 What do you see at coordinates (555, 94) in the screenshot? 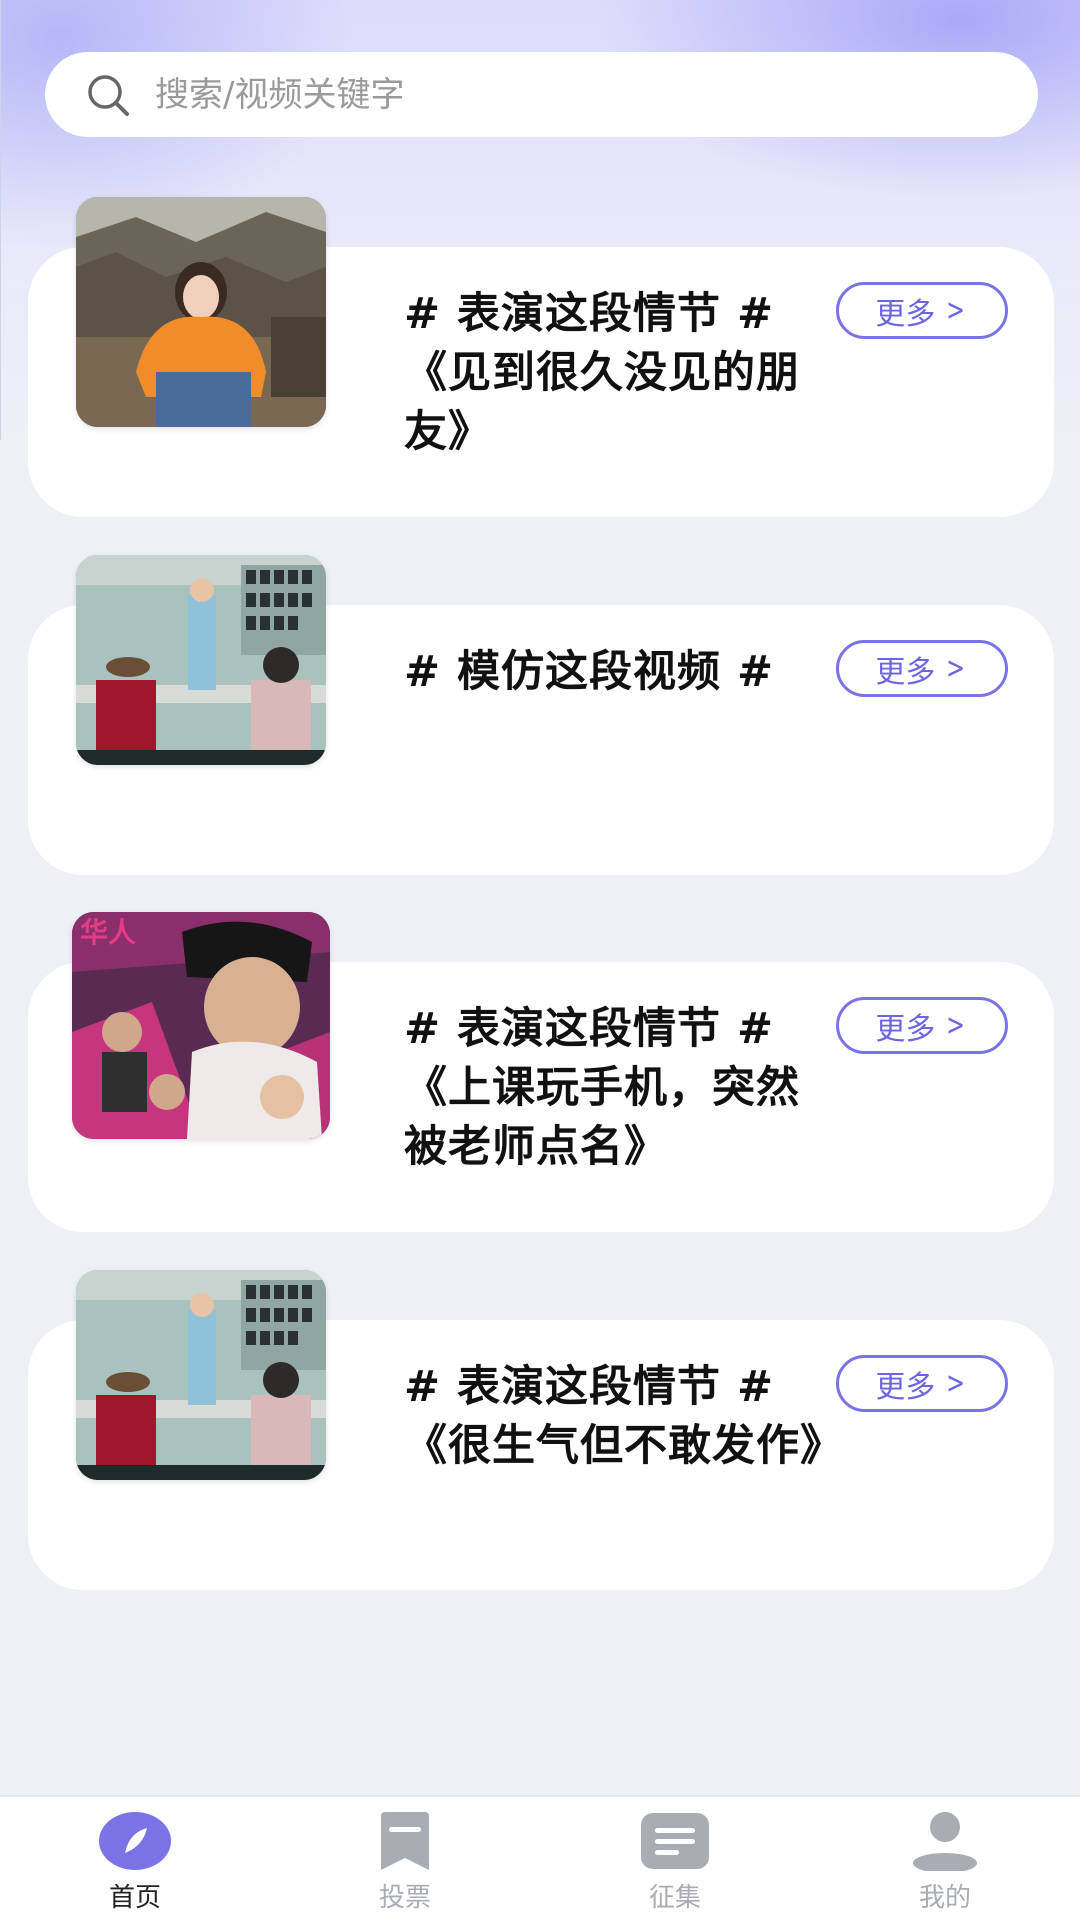
I see `search-input` at bounding box center [555, 94].